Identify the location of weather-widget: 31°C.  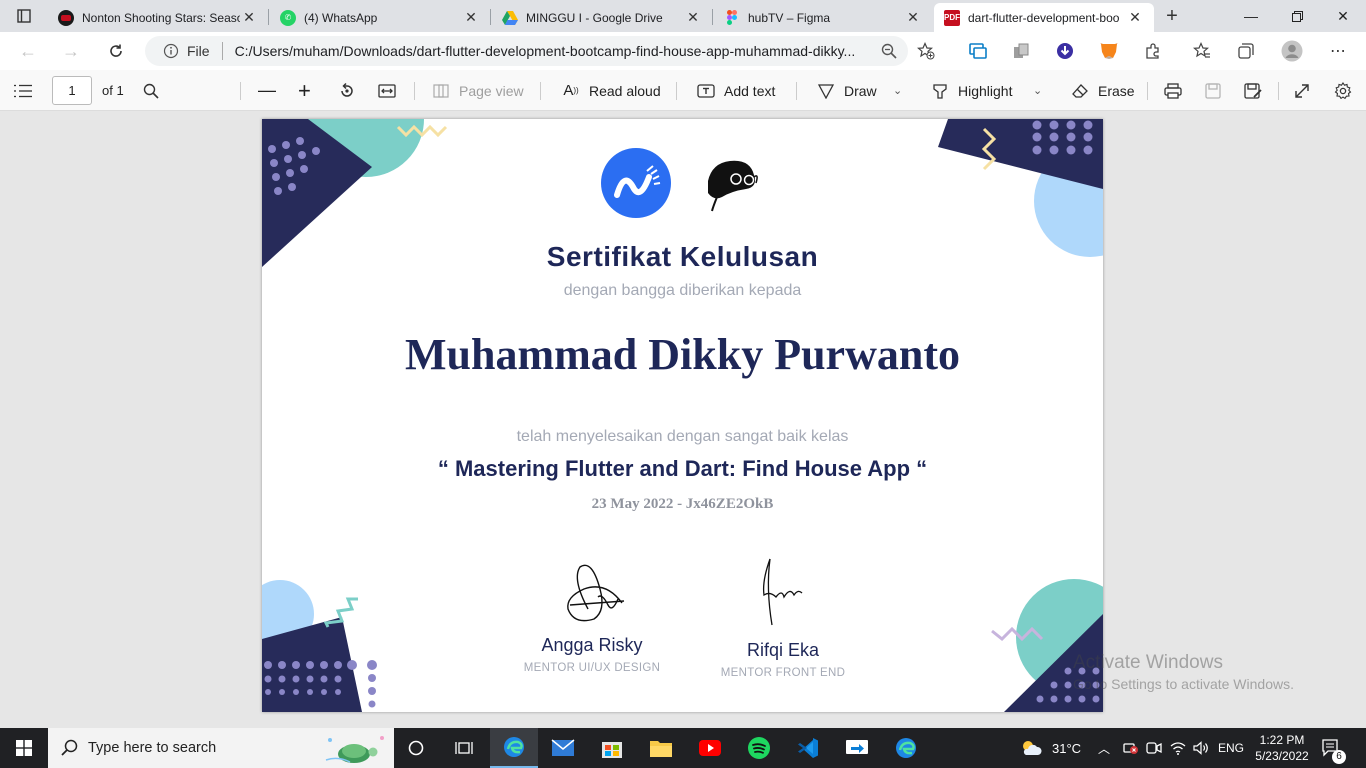
(1050, 748).